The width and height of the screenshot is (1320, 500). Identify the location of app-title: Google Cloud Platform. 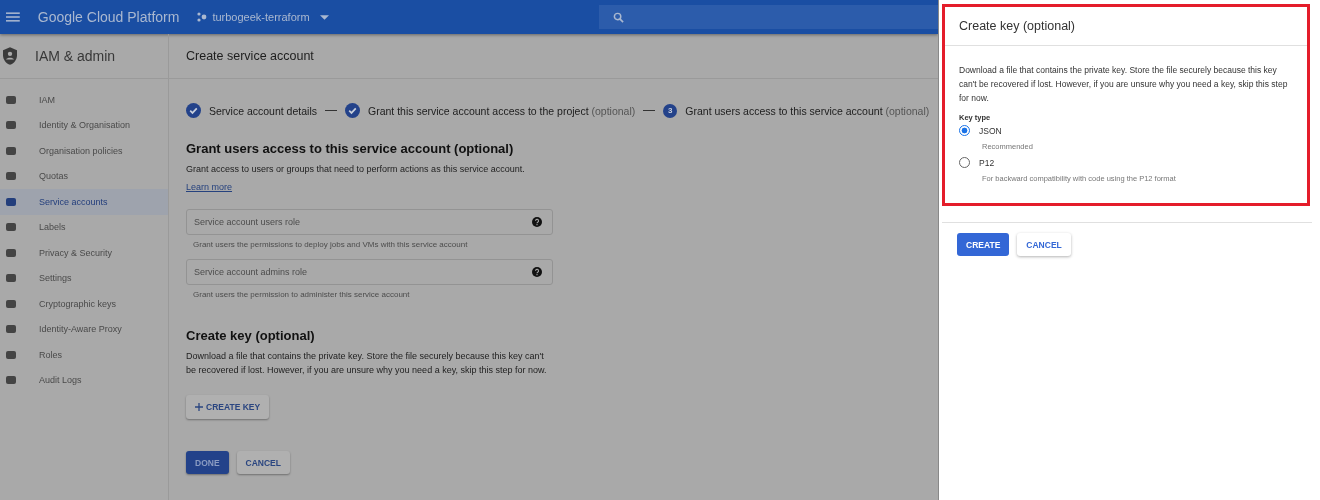
(108, 17).